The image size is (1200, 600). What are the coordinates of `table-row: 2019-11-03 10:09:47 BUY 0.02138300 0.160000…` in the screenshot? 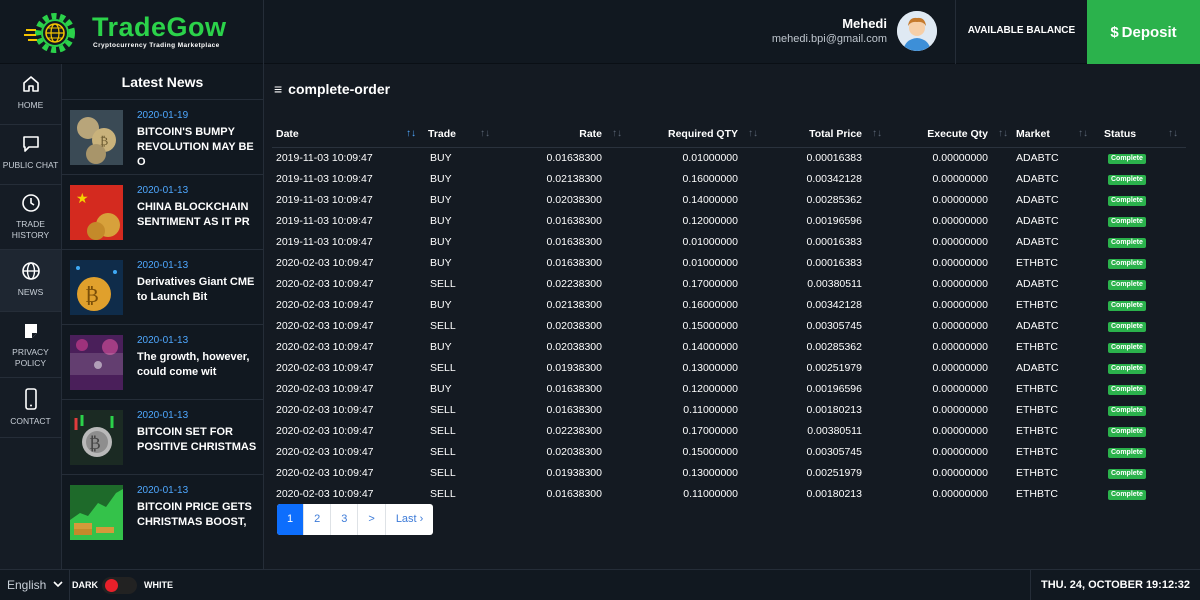 It's located at (729, 178).